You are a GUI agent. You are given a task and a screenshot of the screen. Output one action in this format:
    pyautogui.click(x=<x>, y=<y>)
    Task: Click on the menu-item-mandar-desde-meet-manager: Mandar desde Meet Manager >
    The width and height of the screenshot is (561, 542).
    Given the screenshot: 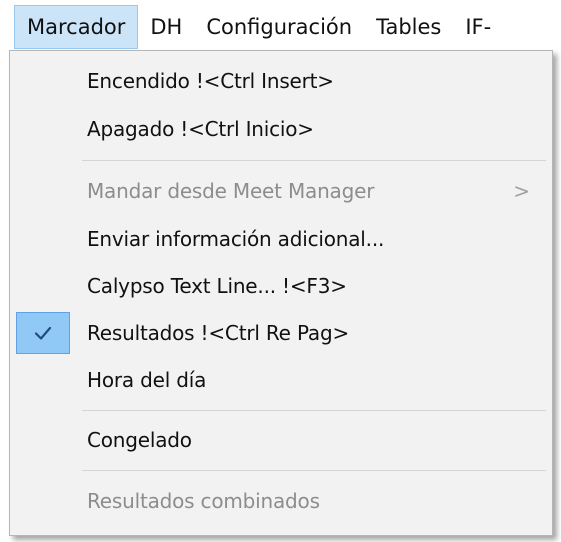 What is the action you would take?
    pyautogui.click(x=281, y=191)
    